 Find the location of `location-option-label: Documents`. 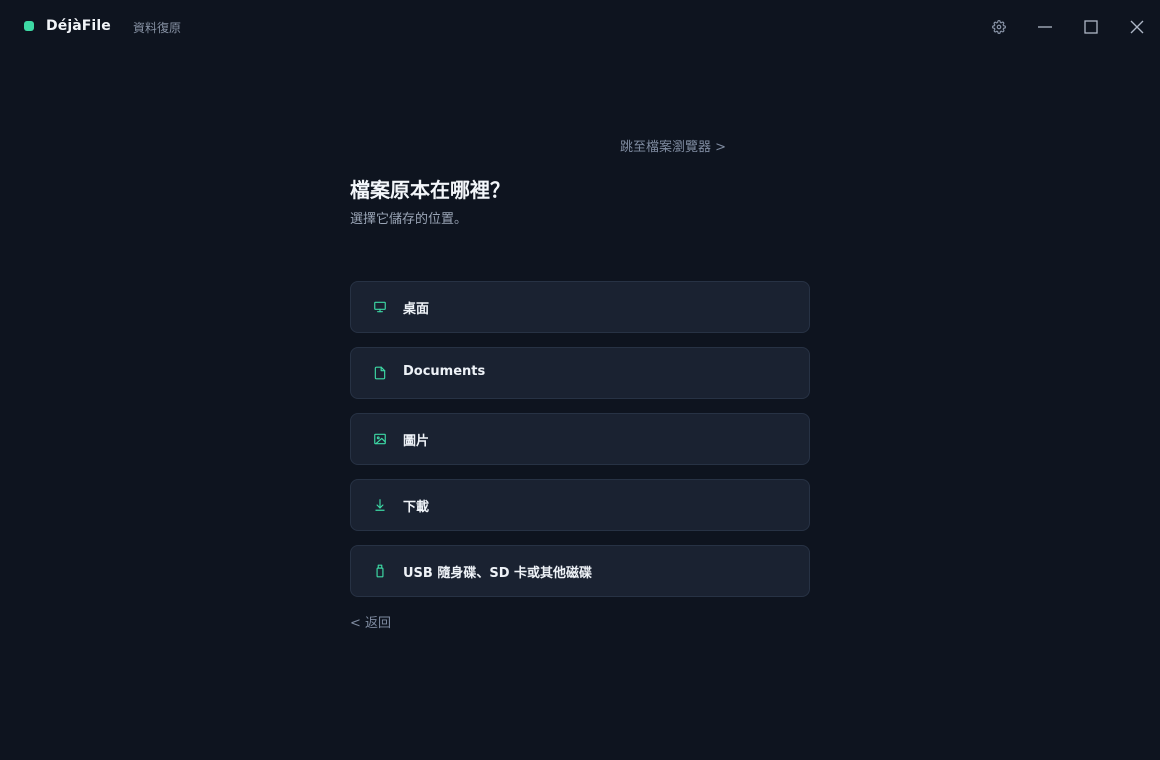

location-option-label: Documents is located at coordinates (444, 371).